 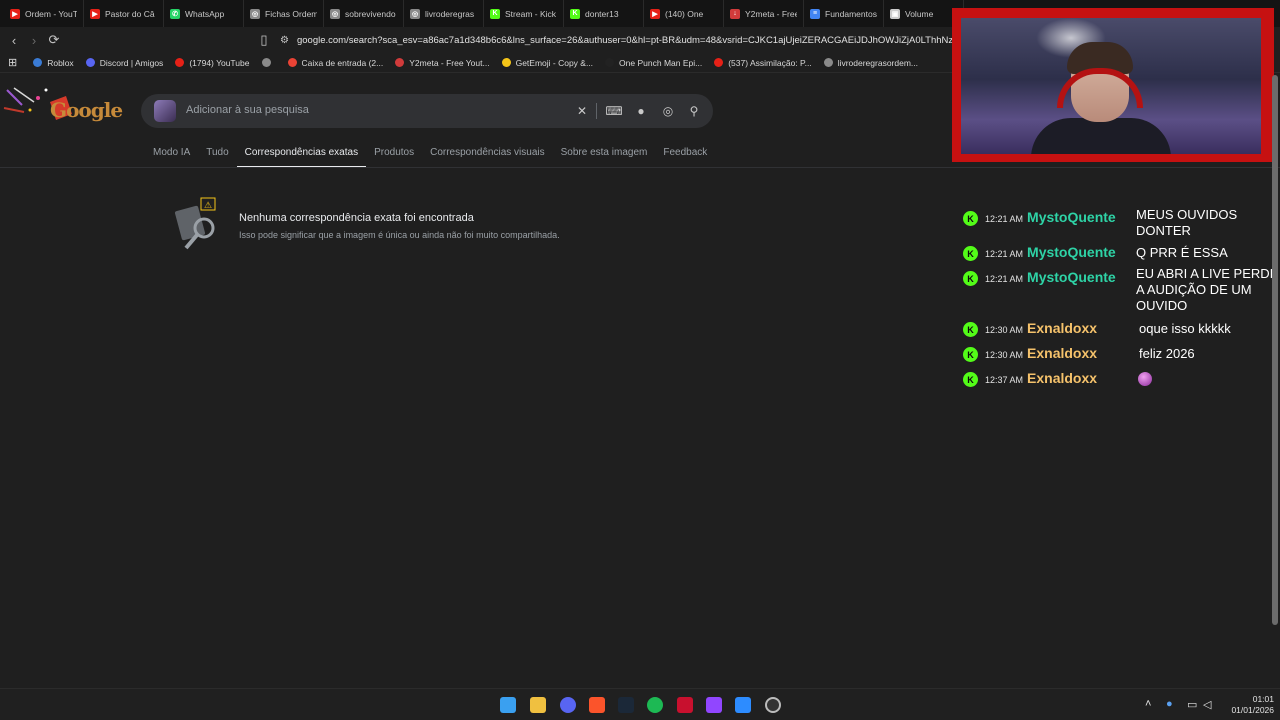 I want to click on spotify-icon, so click(x=655, y=705).